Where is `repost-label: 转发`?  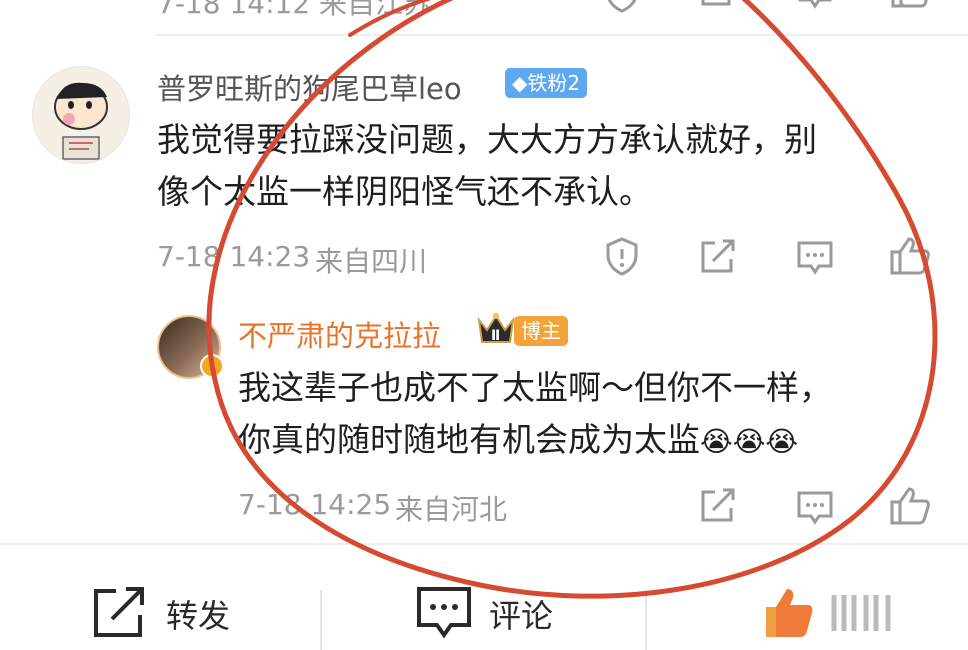 repost-label: 转发 is located at coordinates (198, 616).